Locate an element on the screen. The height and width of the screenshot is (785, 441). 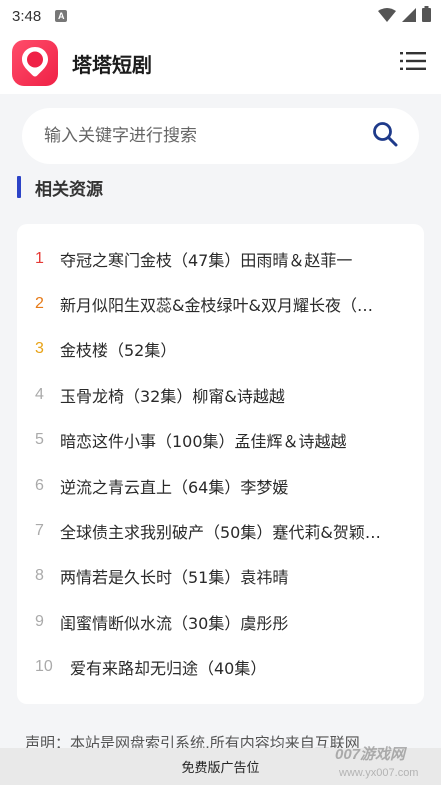
watermark-logo: 007游戏网 www.yx007.com is located at coordinates (383, 762).